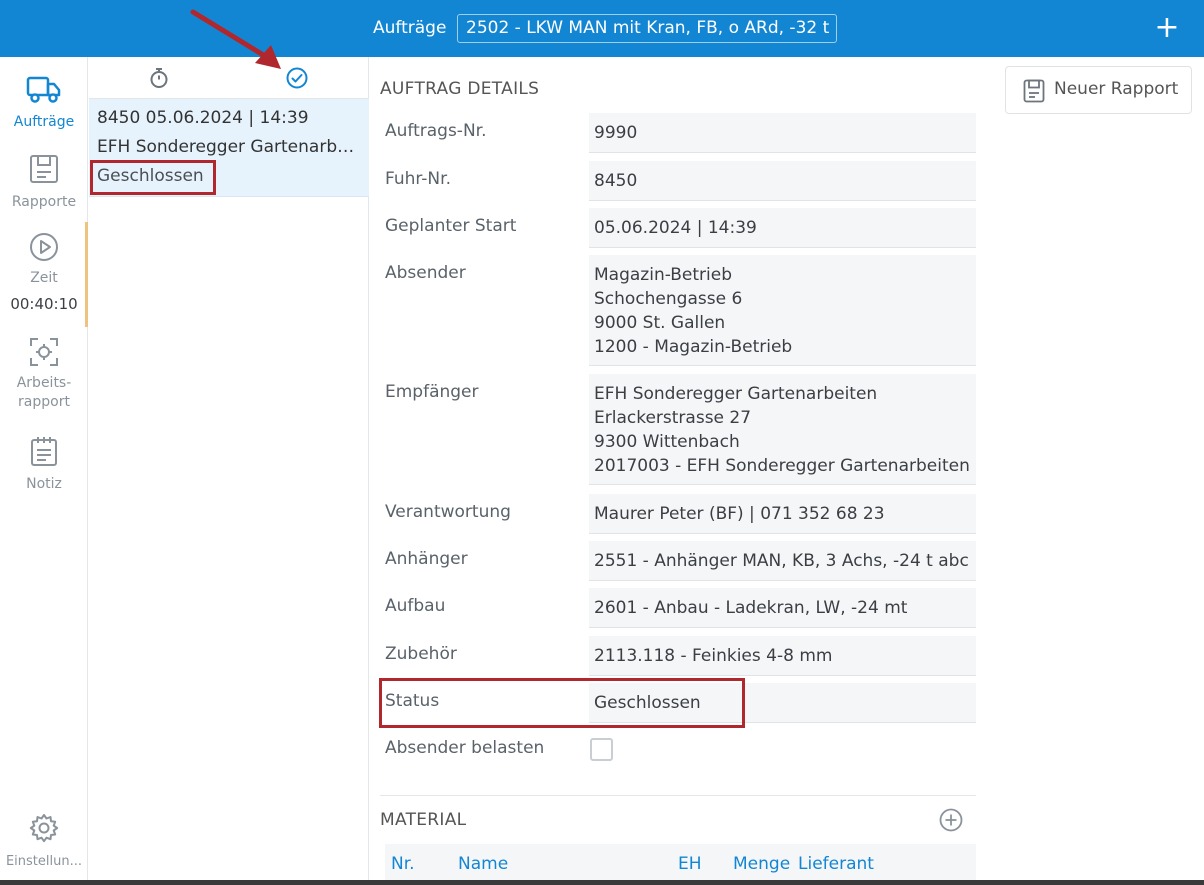 This screenshot has height=885, width=1204. I want to click on list-item-recipient: EFH Sonderegger Gartenarbeiten, so click(228, 147).